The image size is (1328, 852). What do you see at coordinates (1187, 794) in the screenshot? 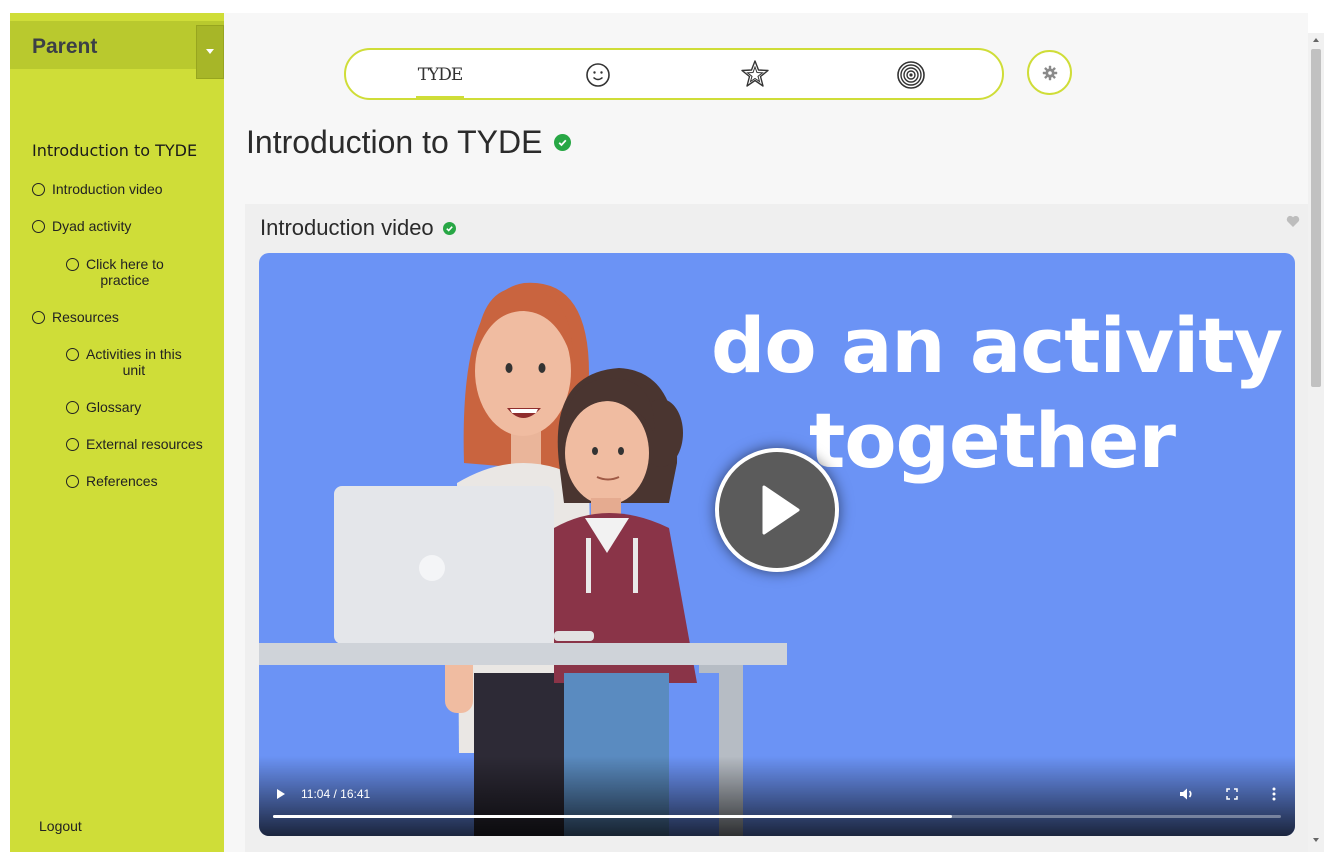
I see `volume-icon` at bounding box center [1187, 794].